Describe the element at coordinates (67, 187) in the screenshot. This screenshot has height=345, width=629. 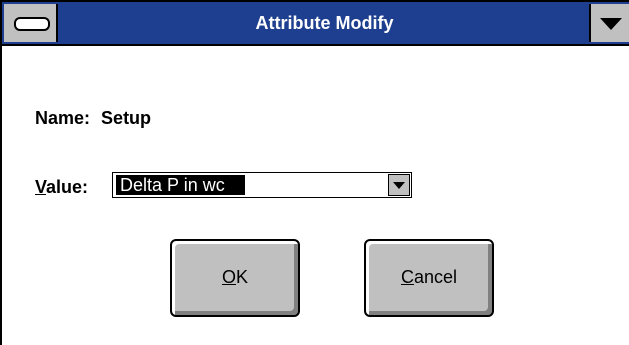
I see `value-label-text: alue:` at that location.